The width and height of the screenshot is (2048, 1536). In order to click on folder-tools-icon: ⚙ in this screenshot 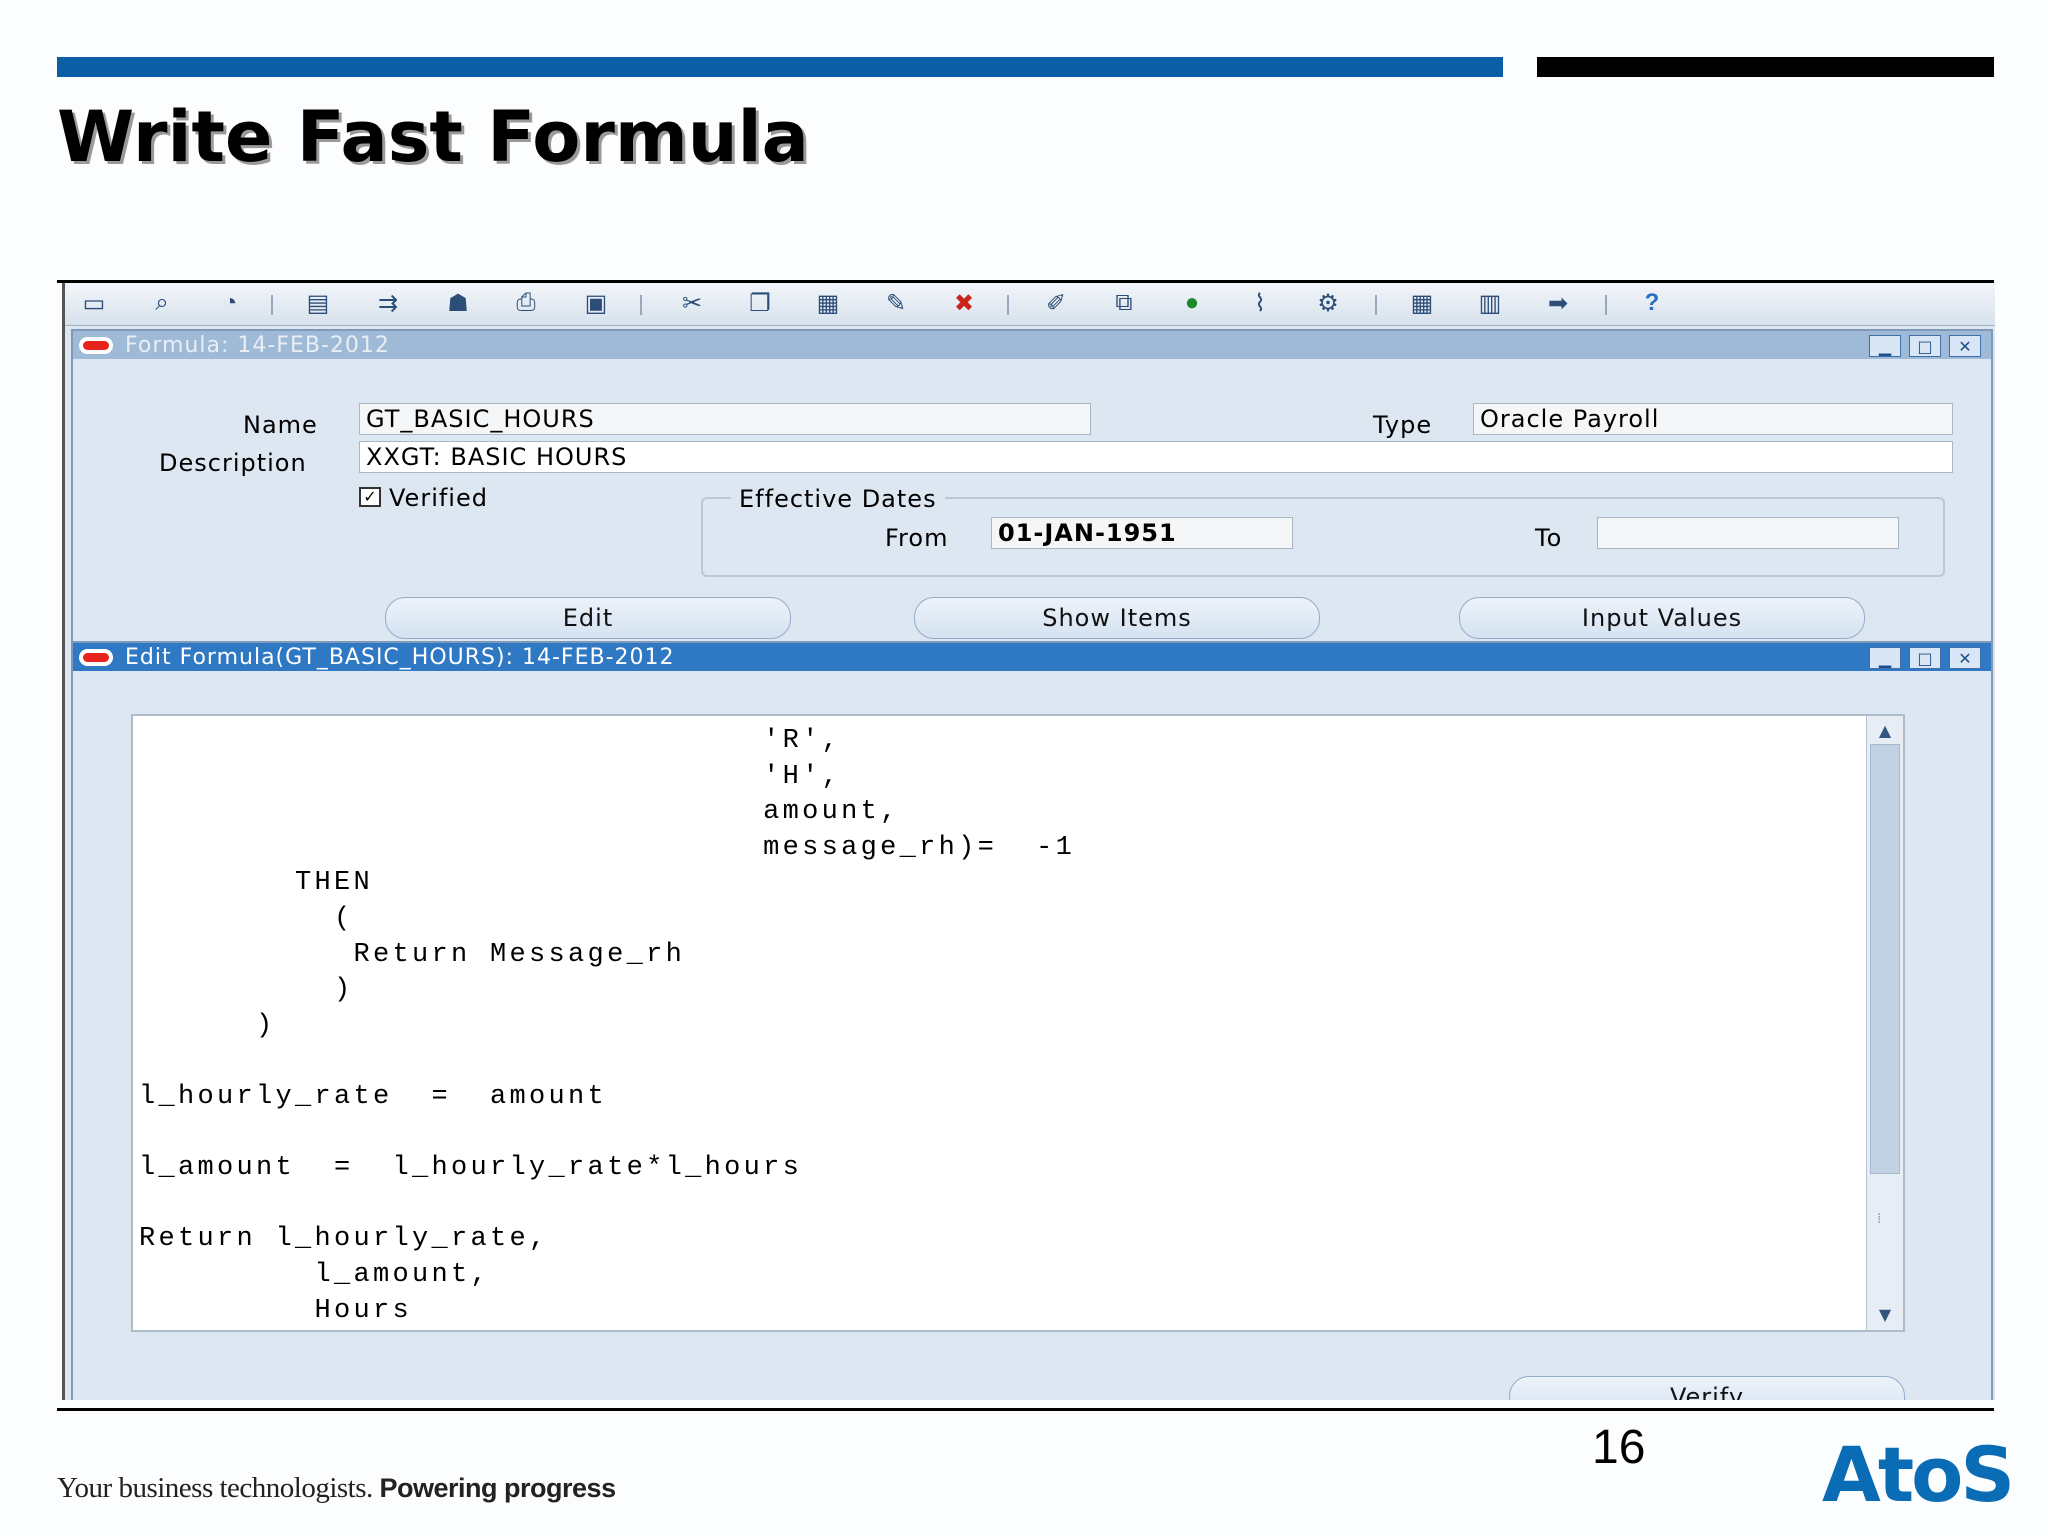, I will do `click(1328, 303)`.